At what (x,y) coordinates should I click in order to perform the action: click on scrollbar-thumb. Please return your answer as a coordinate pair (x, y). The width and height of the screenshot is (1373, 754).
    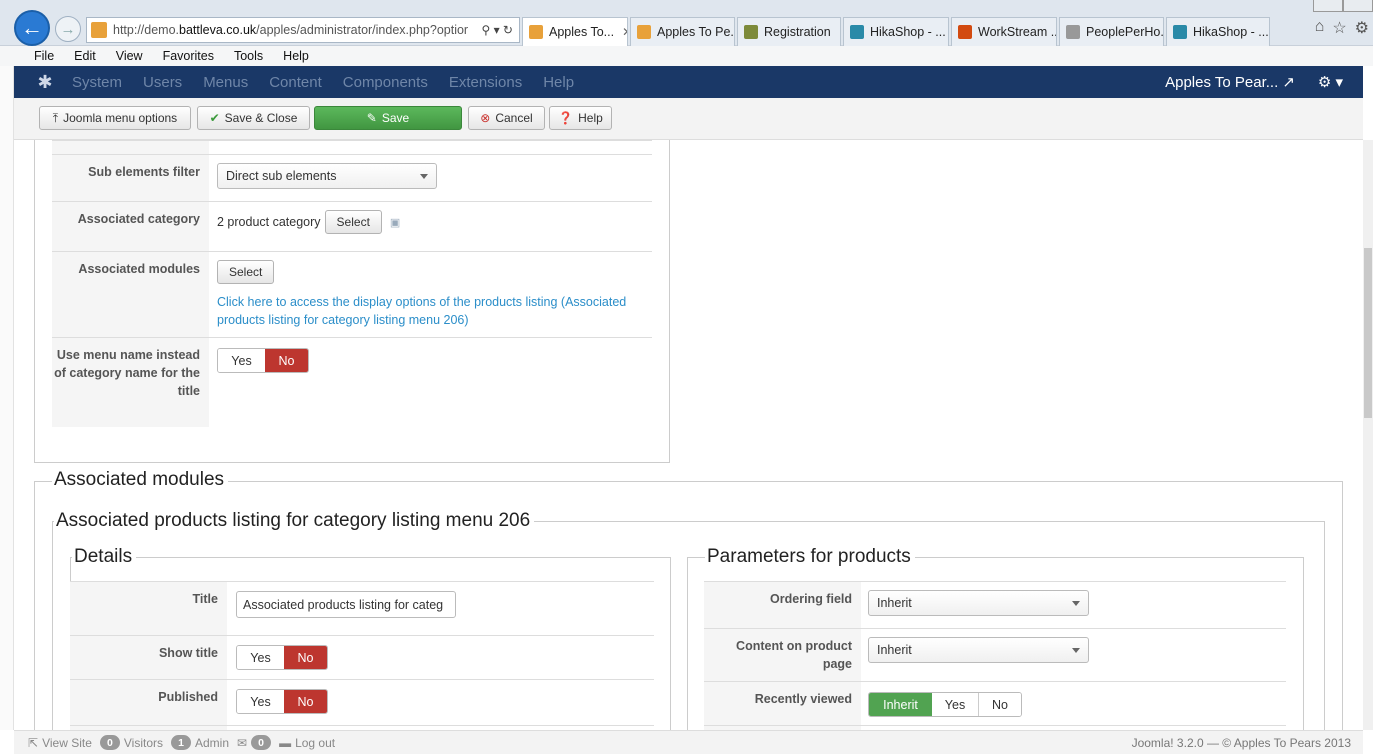
    Looking at the image, I should click on (1368, 333).